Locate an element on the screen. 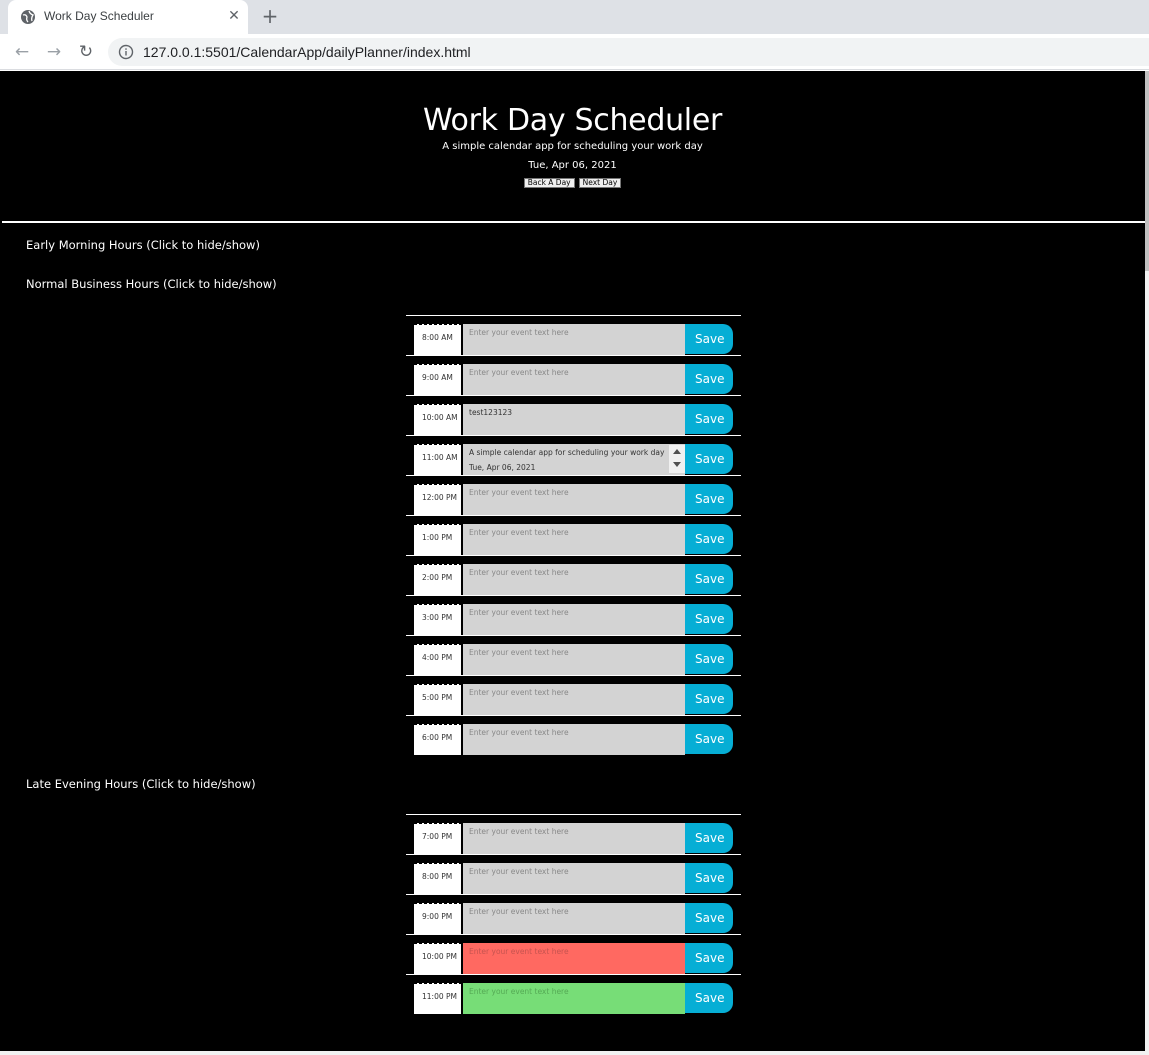 Image resolution: width=1149 pixels, height=1055 pixels. browser-tab: Work Day Scheduler ✕ is located at coordinates (128, 17).